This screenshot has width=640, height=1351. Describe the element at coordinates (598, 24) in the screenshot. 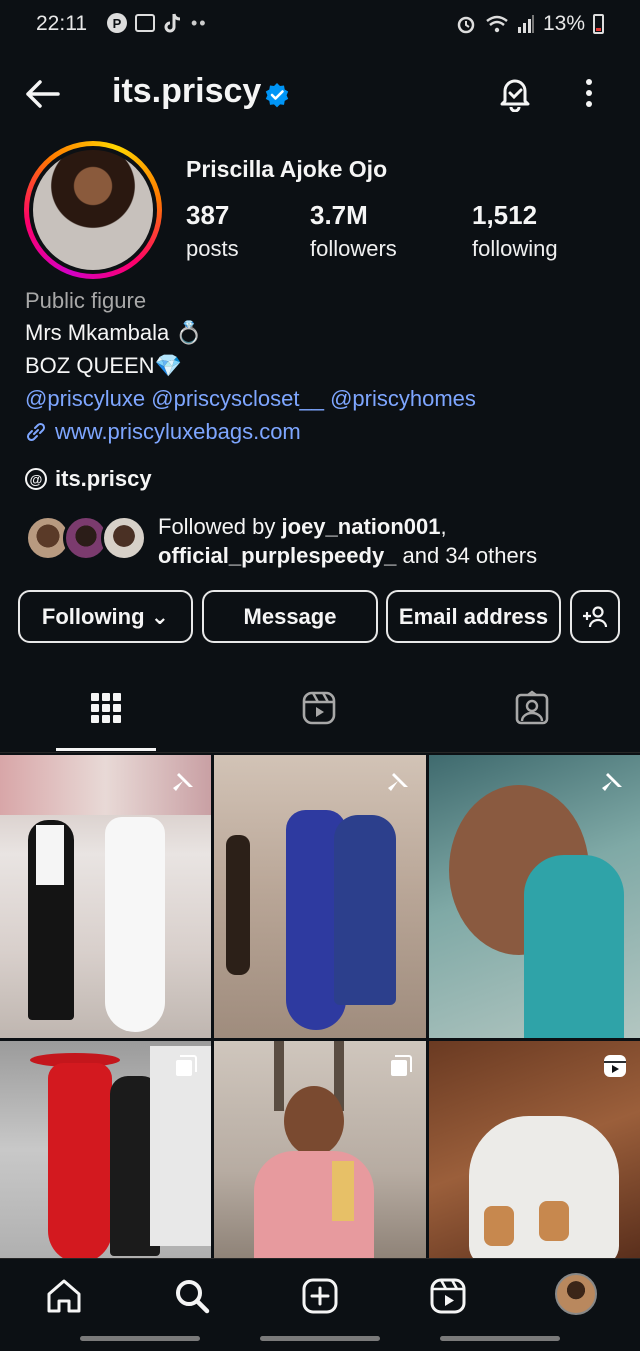

I see `battery-icon` at that location.